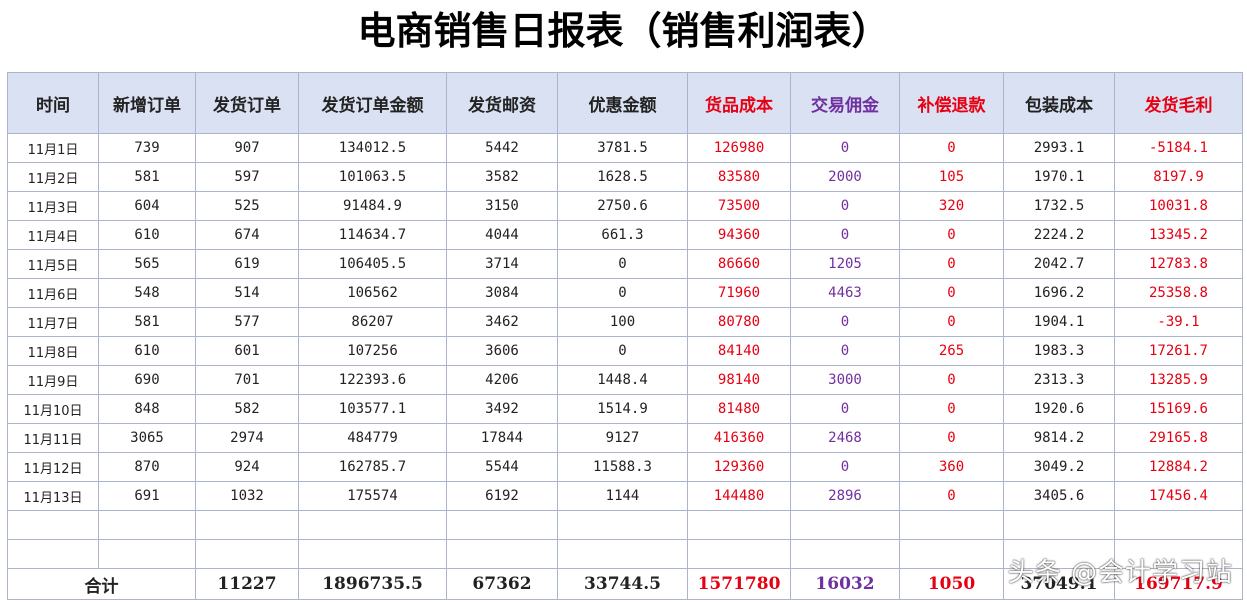 The height and width of the screenshot is (602, 1247). What do you see at coordinates (1059, 148) in the screenshot?
I see `cell-packaging: 2993.1` at bounding box center [1059, 148].